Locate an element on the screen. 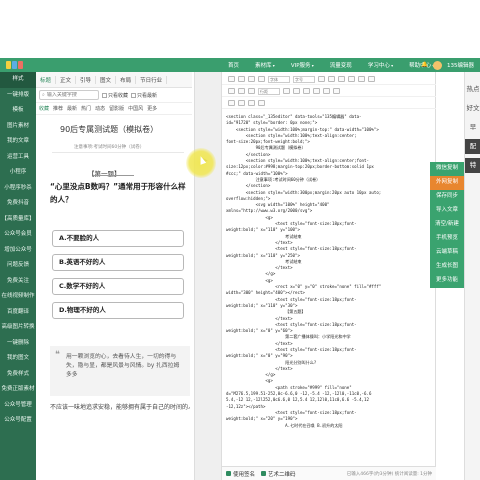 The image size is (480, 480). option-b: B.英语不好的人 is located at coordinates (118, 262).